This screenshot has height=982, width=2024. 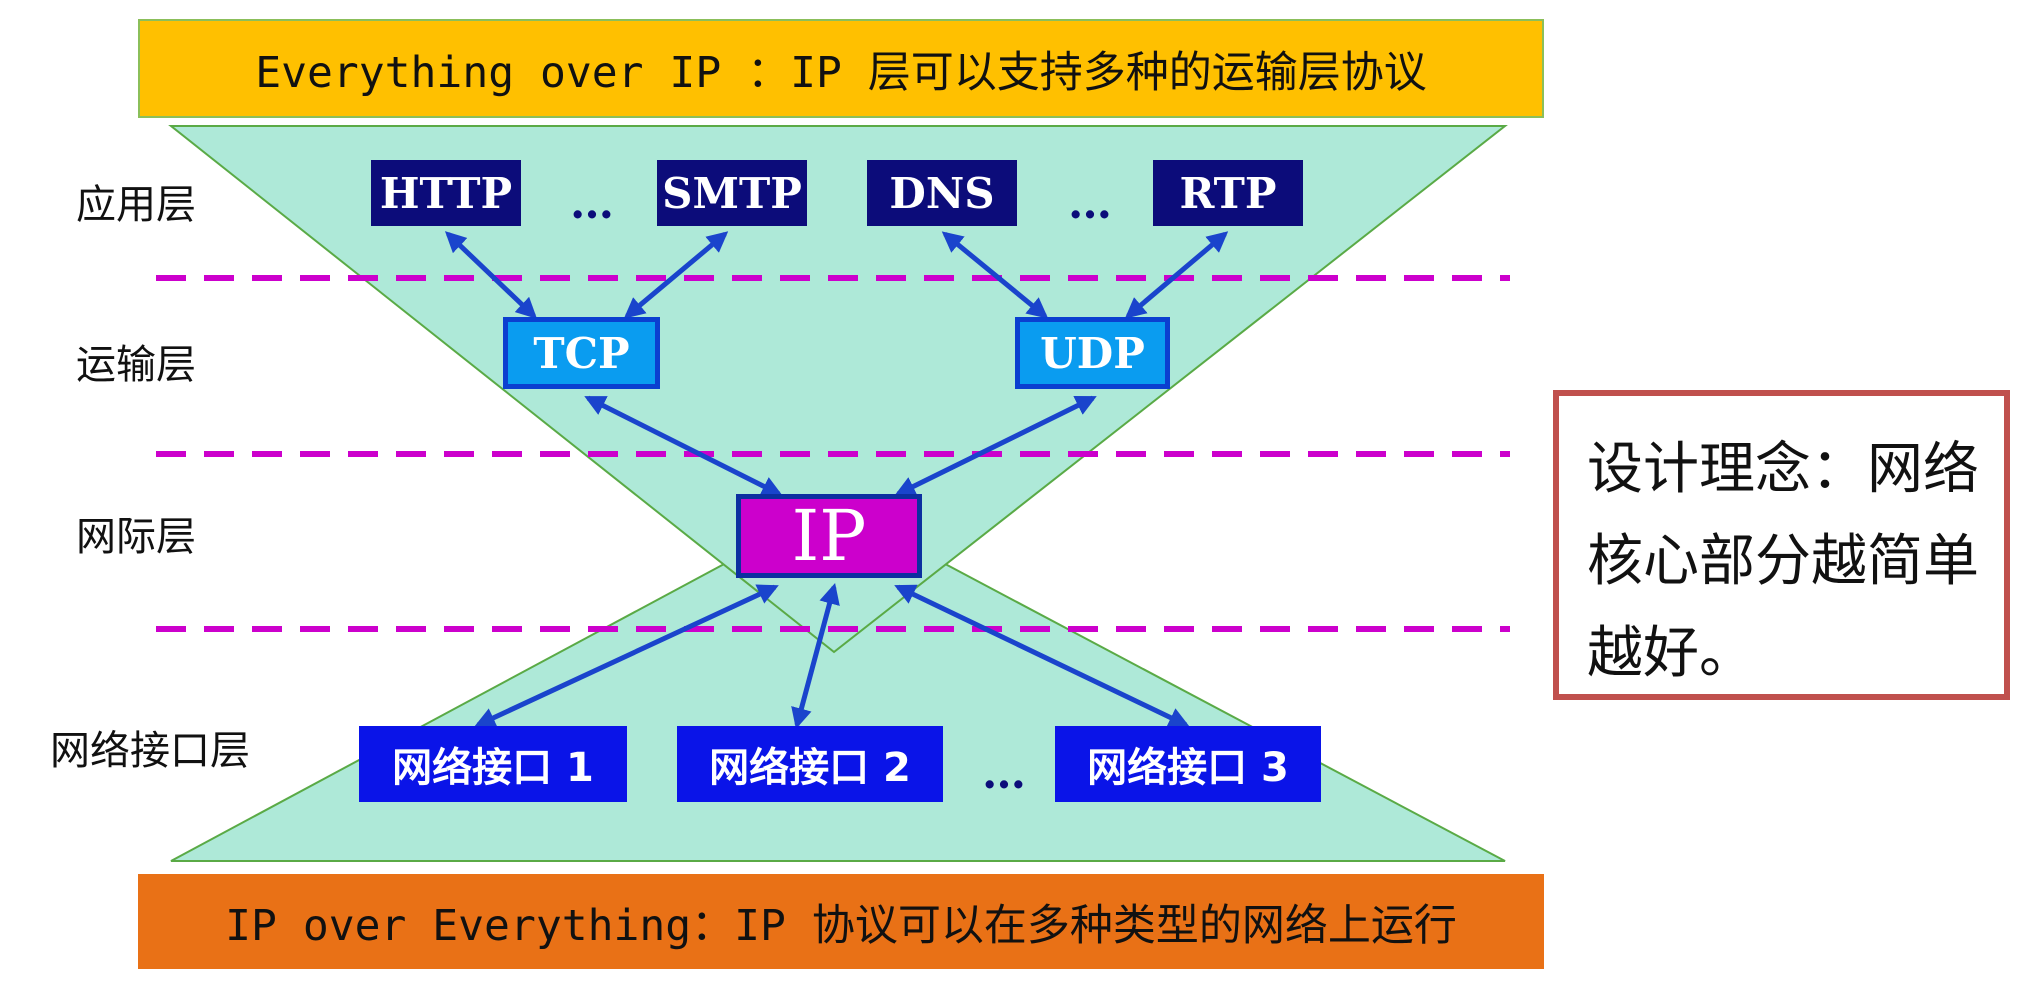 What do you see at coordinates (1092, 353) in the screenshot?
I see `udp-box: UDP` at bounding box center [1092, 353].